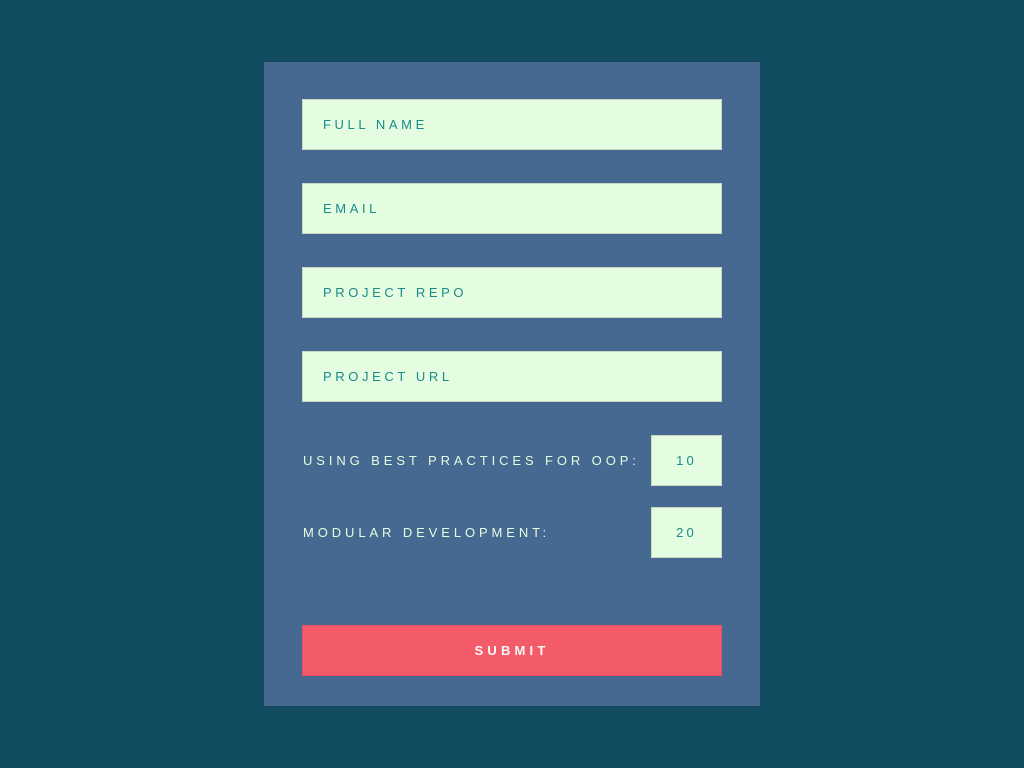  Describe the element at coordinates (512, 650) in the screenshot. I see `submit-button: SUBMIT` at that location.